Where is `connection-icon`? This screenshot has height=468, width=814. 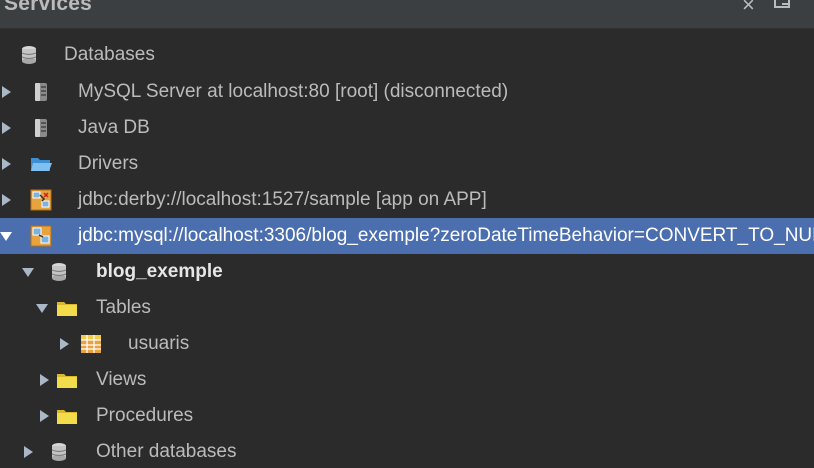
connection-icon is located at coordinates (41, 236).